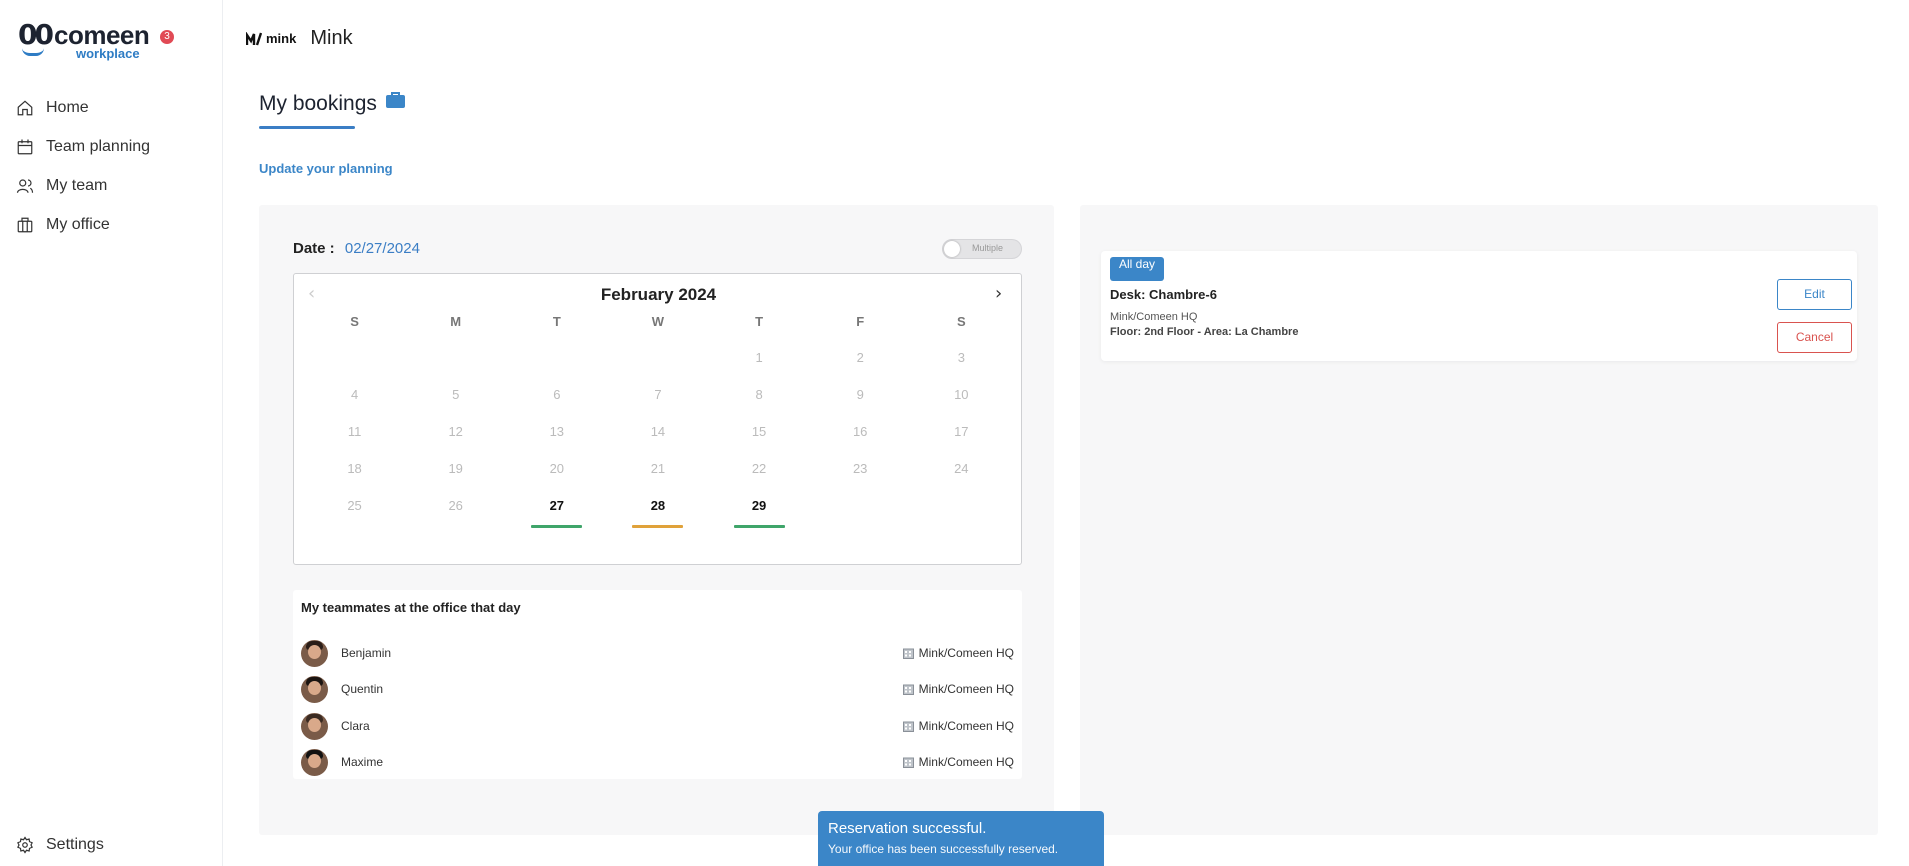 The image size is (1909, 866). What do you see at coordinates (657, 762) in the screenshot?
I see `teammate-row: Maxime Mink/Comeen HQ` at bounding box center [657, 762].